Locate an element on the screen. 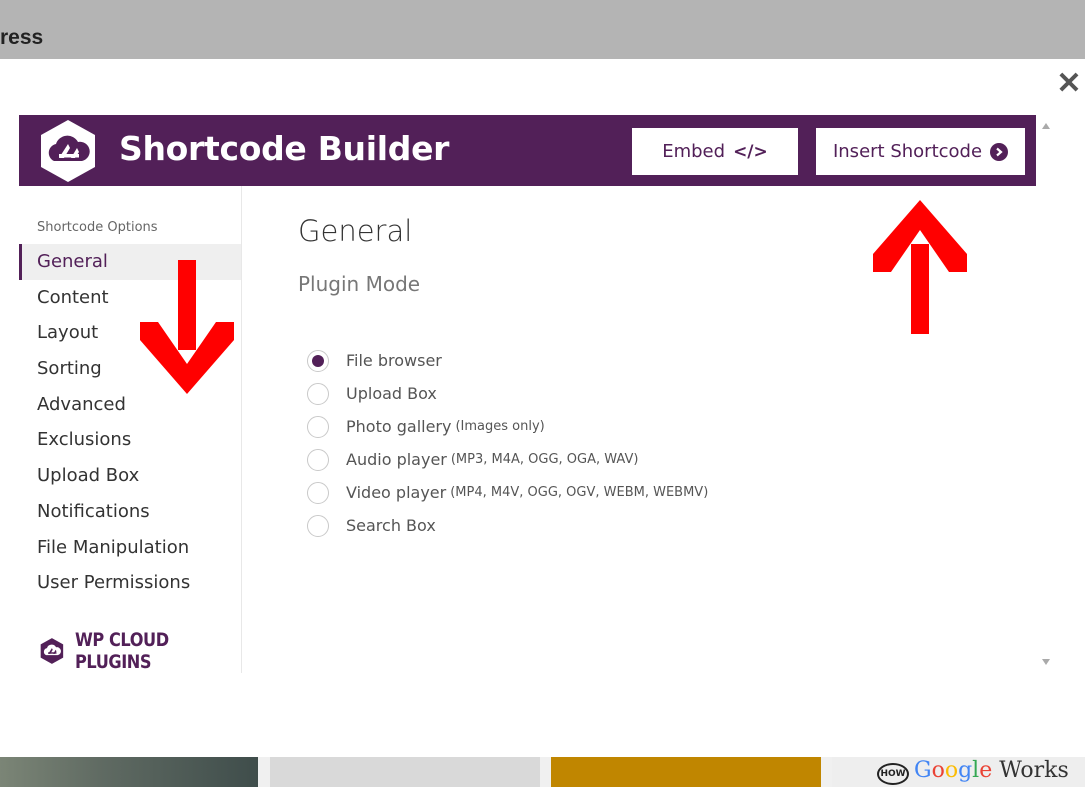  plugin-mode-option: File browser is located at coordinates (507, 360).